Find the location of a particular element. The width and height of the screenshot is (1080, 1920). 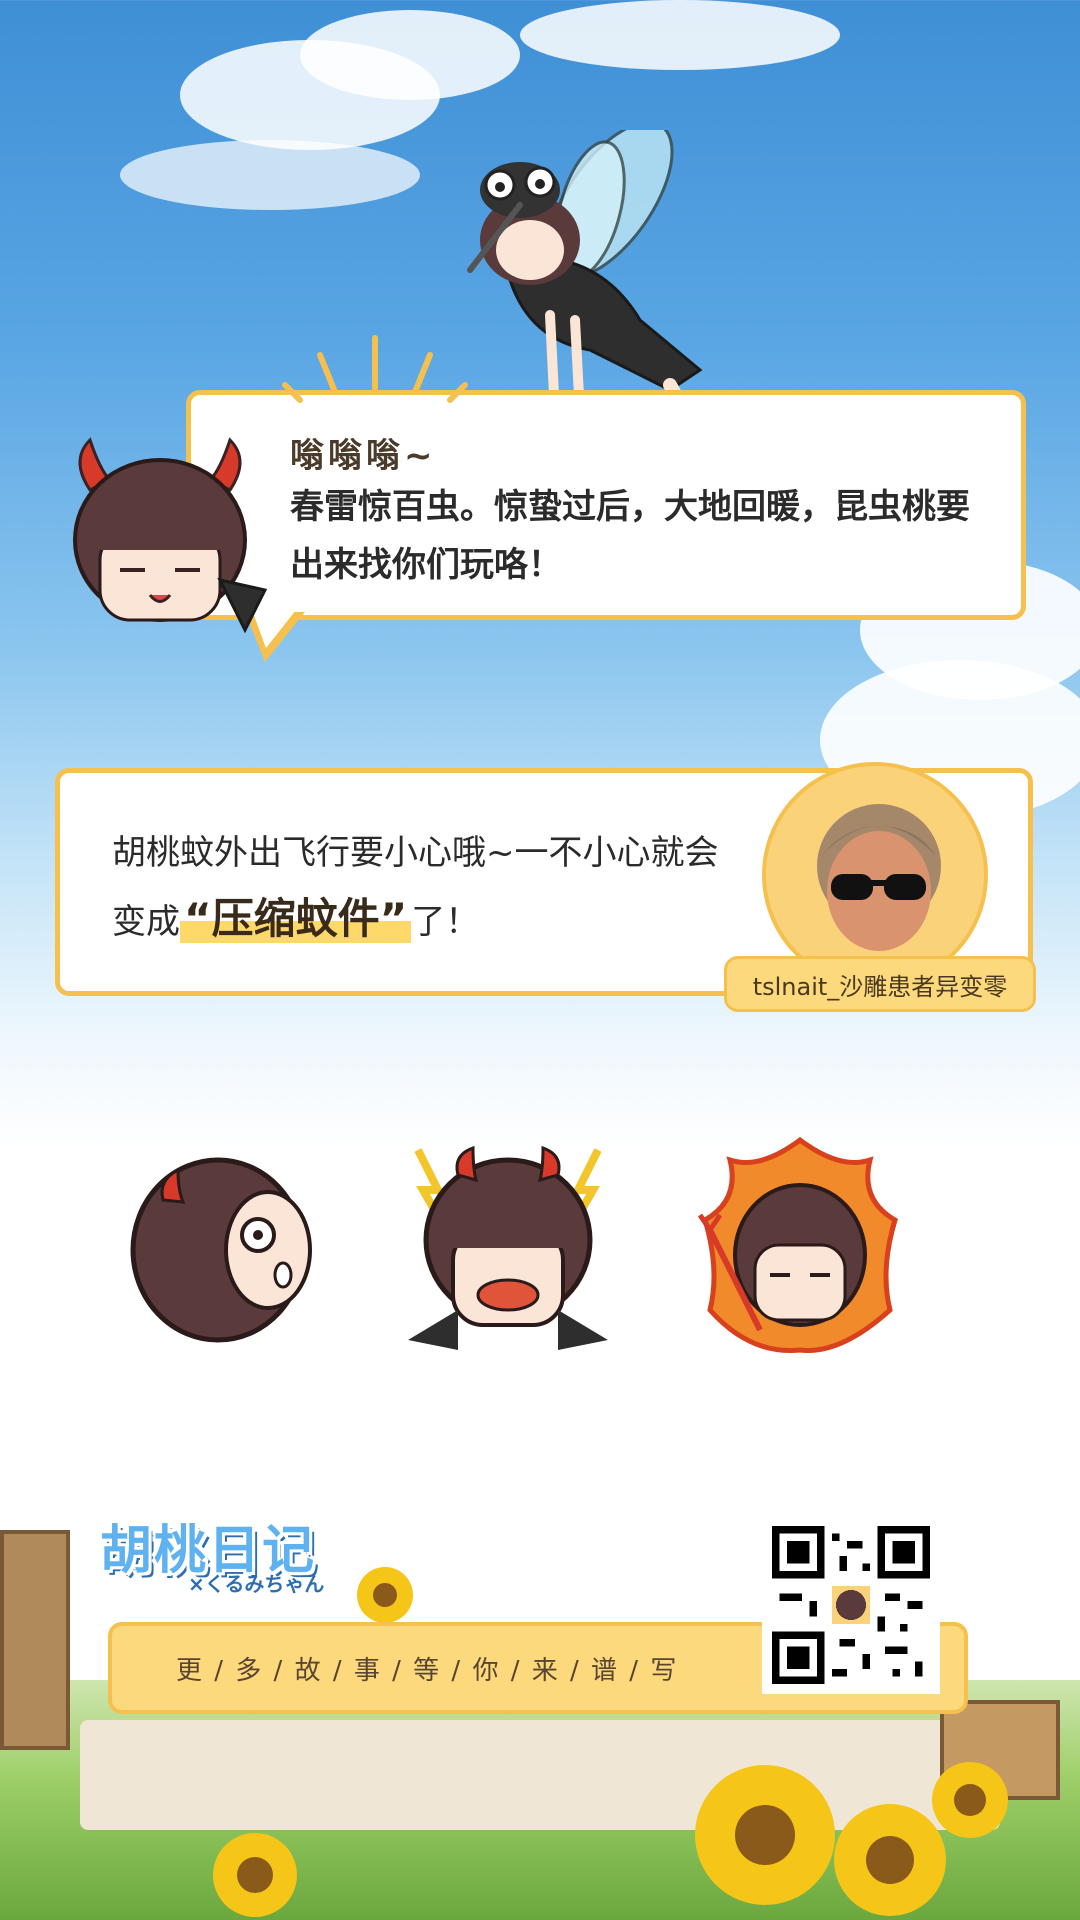

bubble-text: 春雷惊百虫。惊蛰过后，大地回暖，昆虫桃要出来找你们玩咯！ is located at coordinates (630, 536).